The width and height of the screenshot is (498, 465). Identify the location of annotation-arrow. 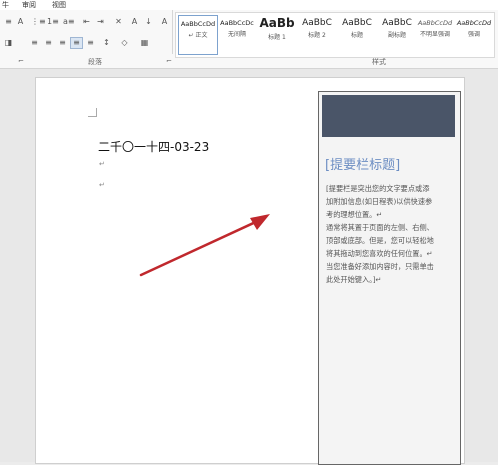
(204, 245).